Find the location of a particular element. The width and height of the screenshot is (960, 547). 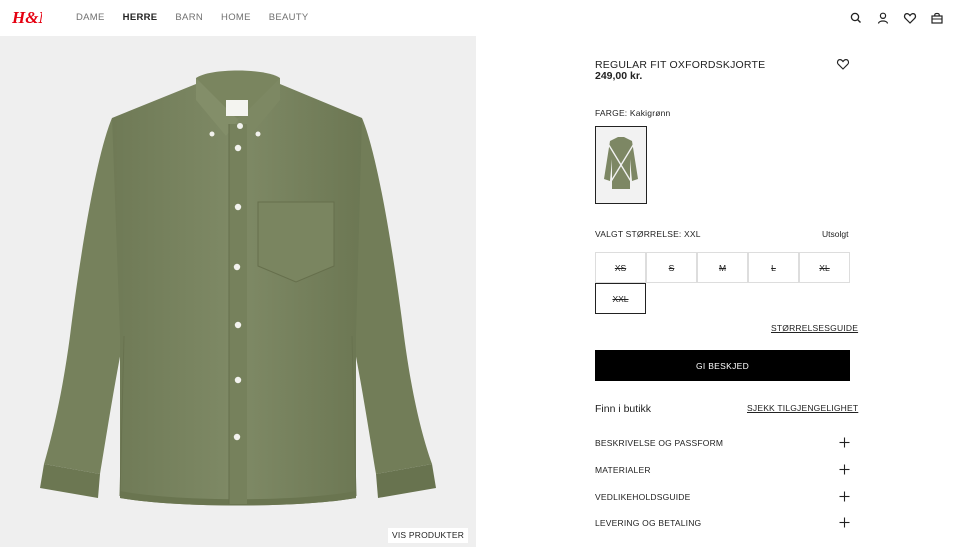

account-icon is located at coordinates (883, 18).